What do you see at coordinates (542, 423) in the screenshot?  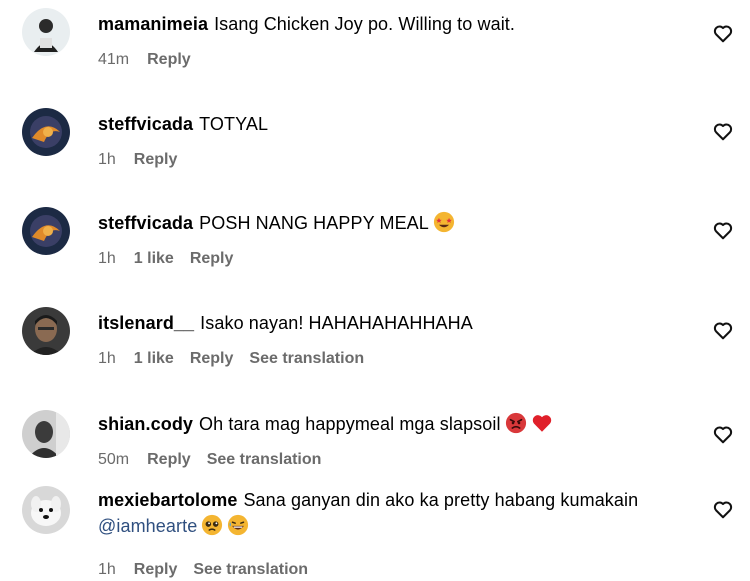 I see `red-heart-emoji` at bounding box center [542, 423].